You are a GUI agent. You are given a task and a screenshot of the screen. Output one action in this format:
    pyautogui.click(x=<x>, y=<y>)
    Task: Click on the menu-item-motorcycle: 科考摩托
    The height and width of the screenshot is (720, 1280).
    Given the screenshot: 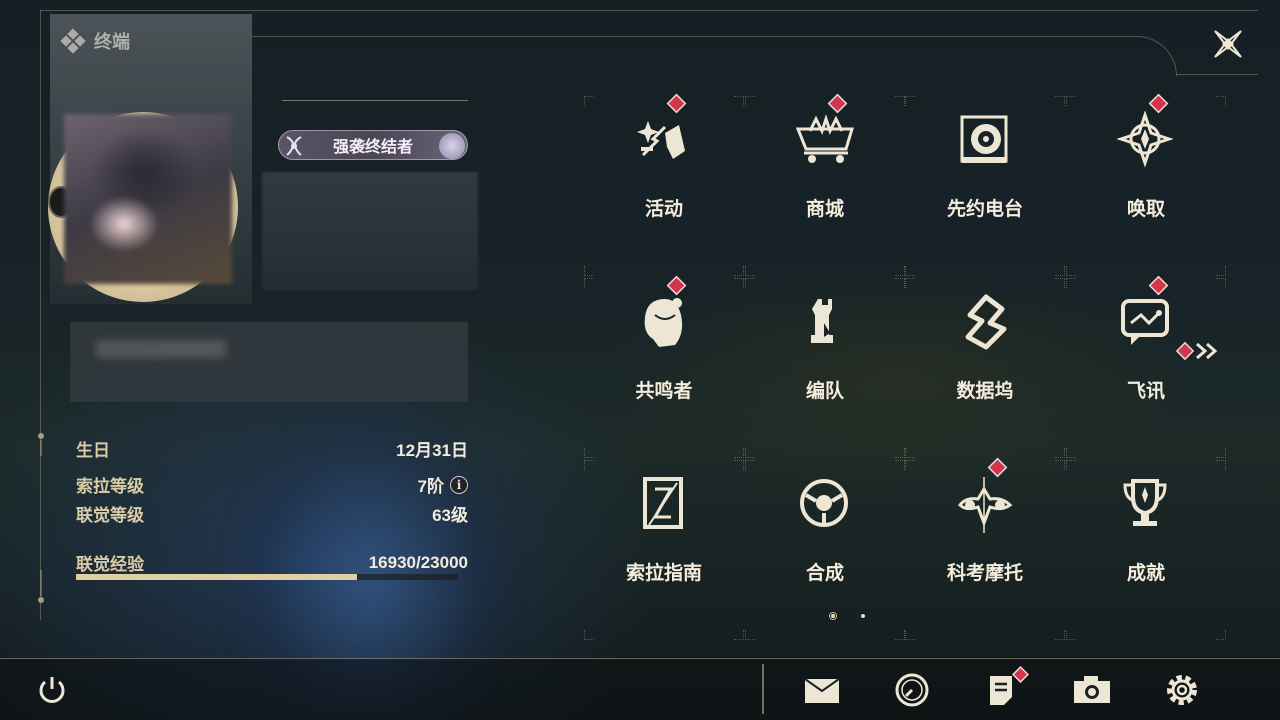 What is the action you would take?
    pyautogui.click(x=985, y=549)
    